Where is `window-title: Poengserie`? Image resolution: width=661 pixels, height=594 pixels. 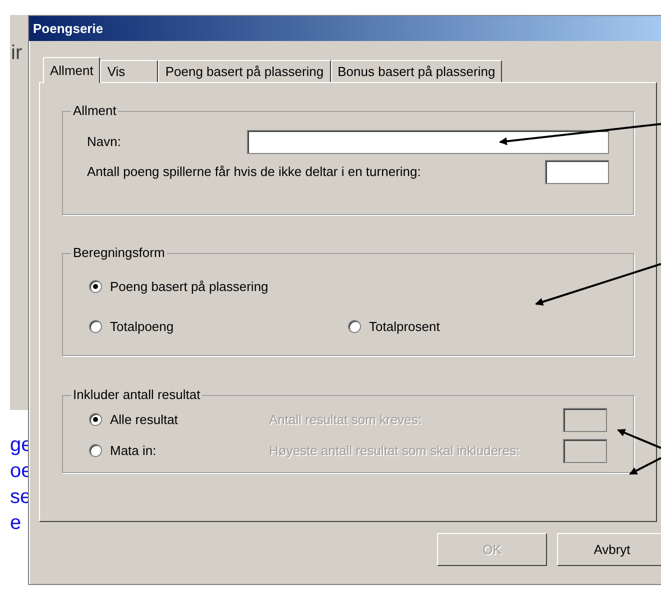 window-title: Poengserie is located at coordinates (68, 29).